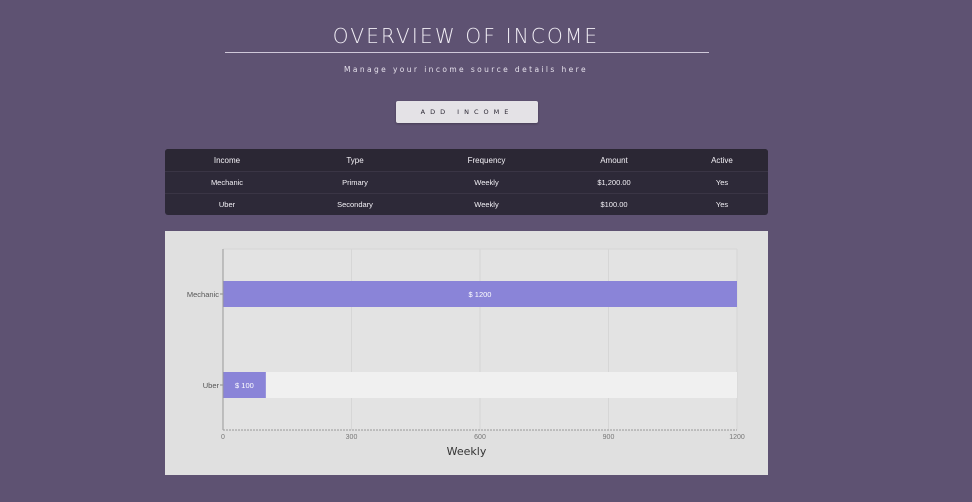 This screenshot has height=502, width=972. What do you see at coordinates (737, 437) in the screenshot?
I see `x-tick-label: 1200` at bounding box center [737, 437].